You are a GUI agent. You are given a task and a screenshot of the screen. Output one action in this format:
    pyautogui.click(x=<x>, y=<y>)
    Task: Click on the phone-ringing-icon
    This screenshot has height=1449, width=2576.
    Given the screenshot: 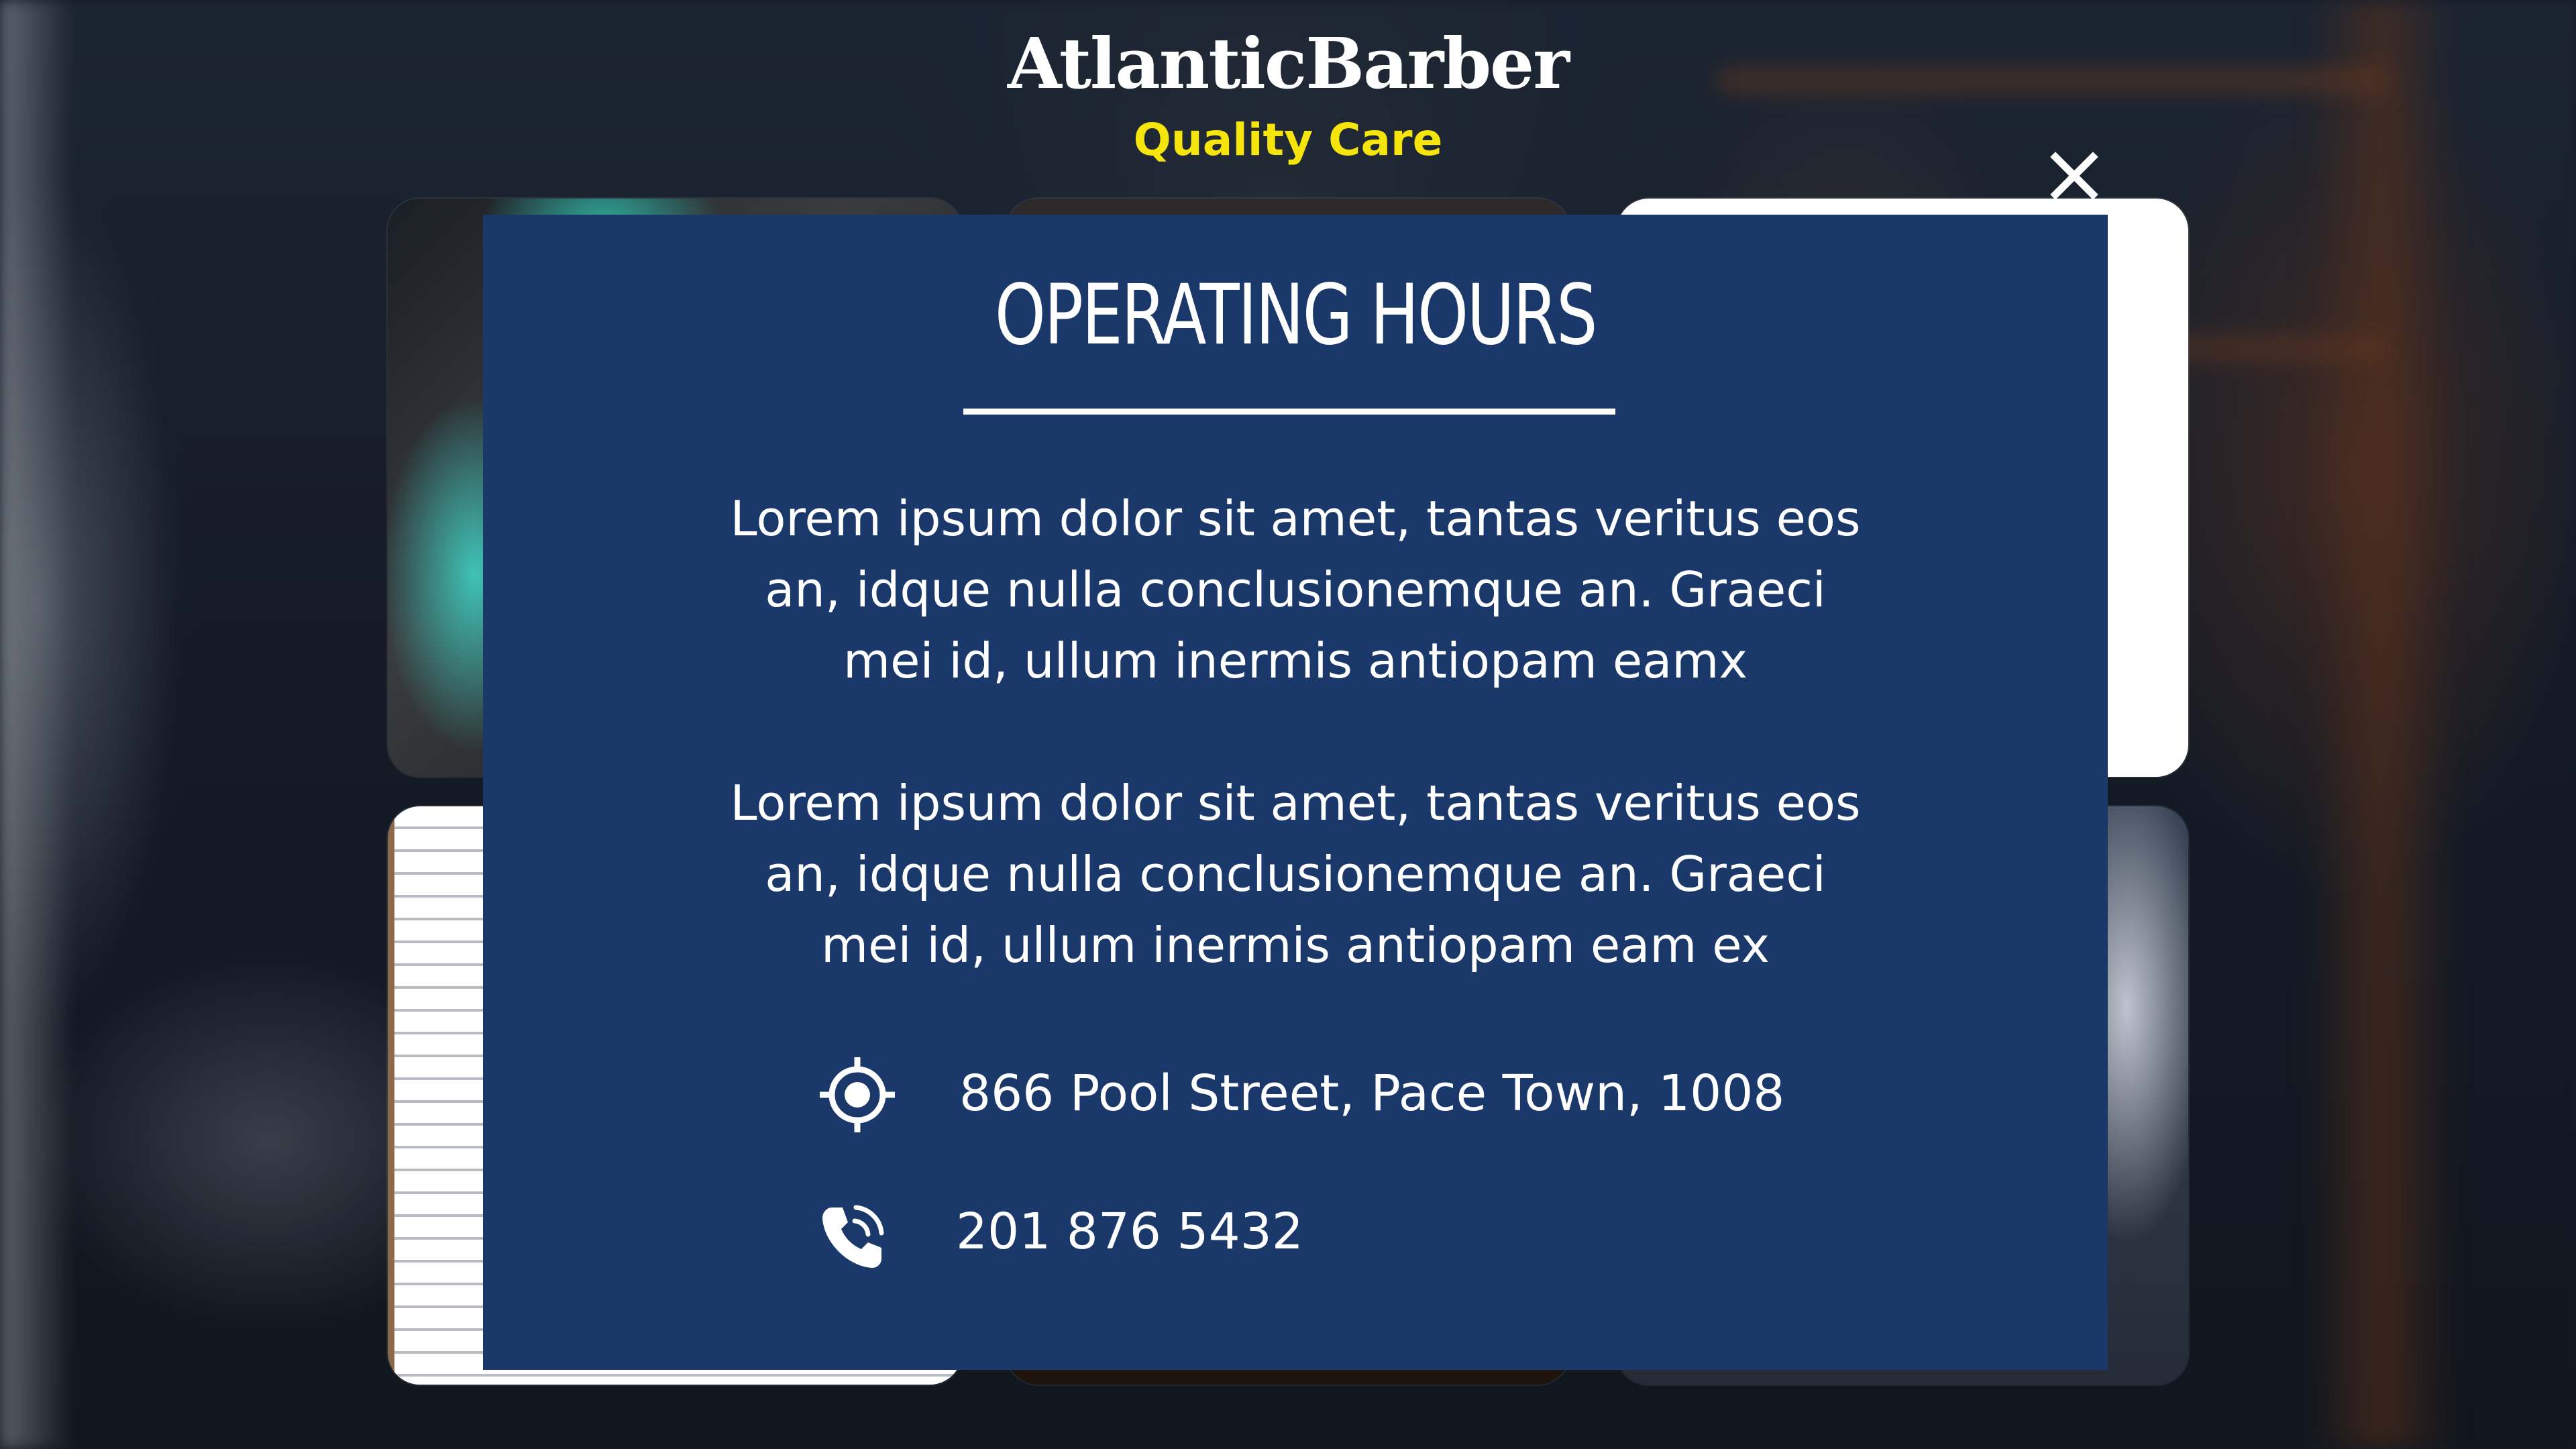 What is the action you would take?
    pyautogui.click(x=851, y=1238)
    